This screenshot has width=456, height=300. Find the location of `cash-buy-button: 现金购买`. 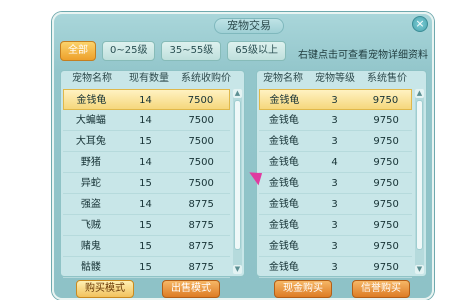

cash-buy-button: 现金购买 is located at coordinates (303, 289).